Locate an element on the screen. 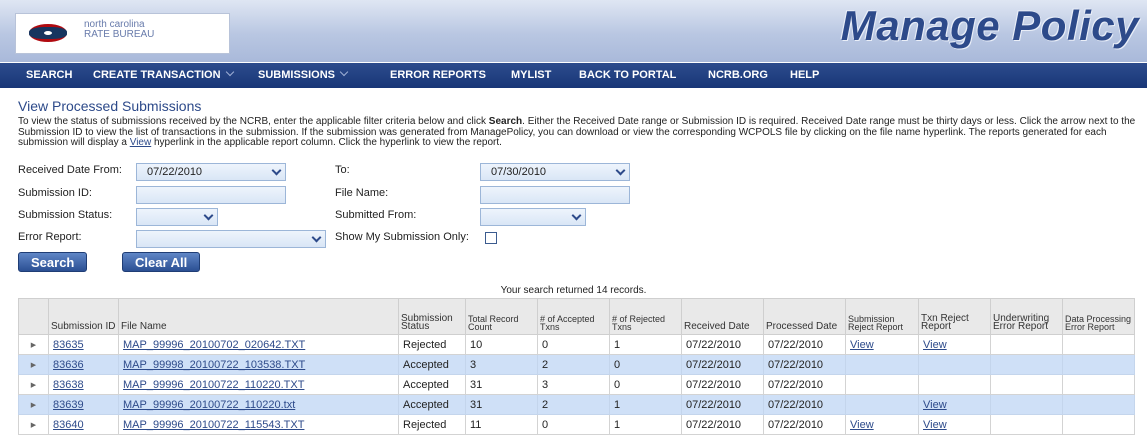 The width and height of the screenshot is (1147, 435). col-underwriting-error-report: Underwriting Error Report is located at coordinates (1026, 316).